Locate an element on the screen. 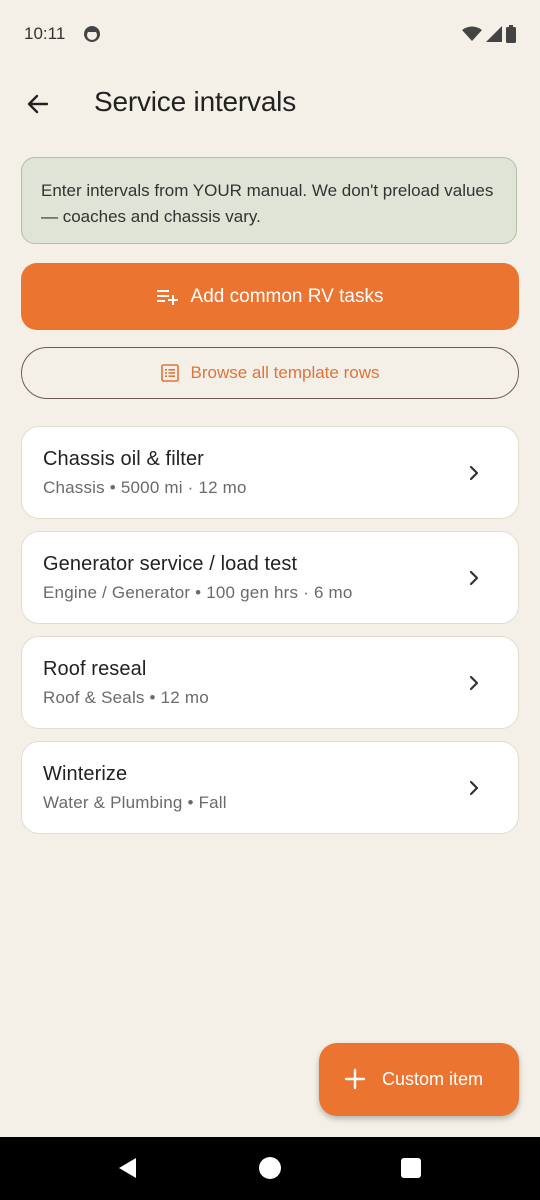 This screenshot has height=1200, width=540. add-common-tasks-button: Add common RV tasks is located at coordinates (270, 296).